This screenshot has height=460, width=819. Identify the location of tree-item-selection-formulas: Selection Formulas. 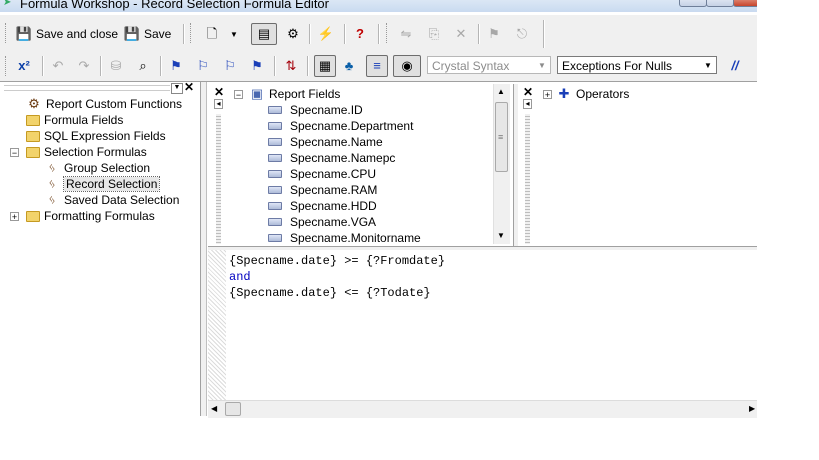
(86, 152).